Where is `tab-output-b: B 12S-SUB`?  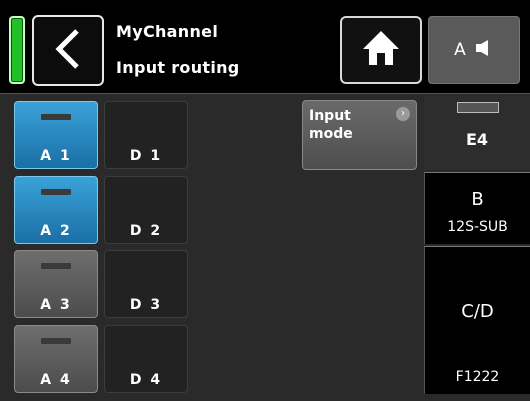 tab-output-b: B 12S-SUB is located at coordinates (477, 208).